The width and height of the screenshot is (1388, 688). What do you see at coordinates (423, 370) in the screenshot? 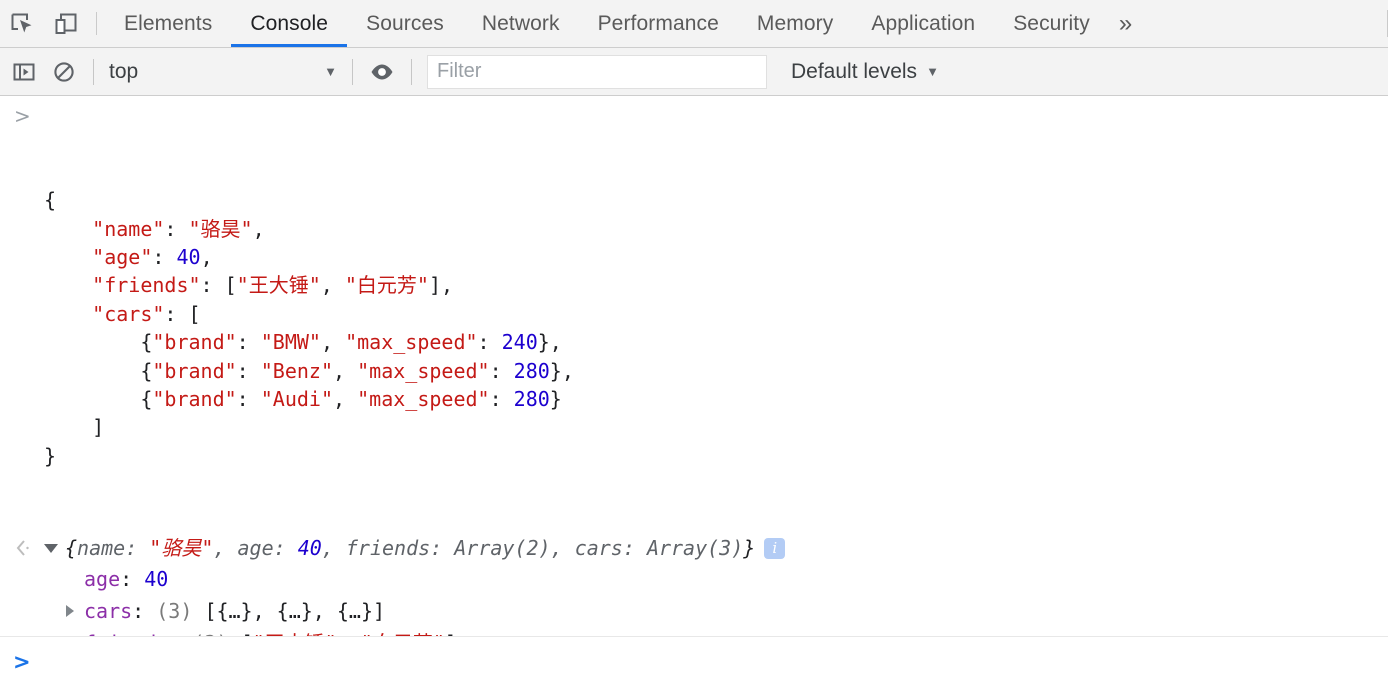
I see `code-token: "max_speed"` at bounding box center [423, 370].